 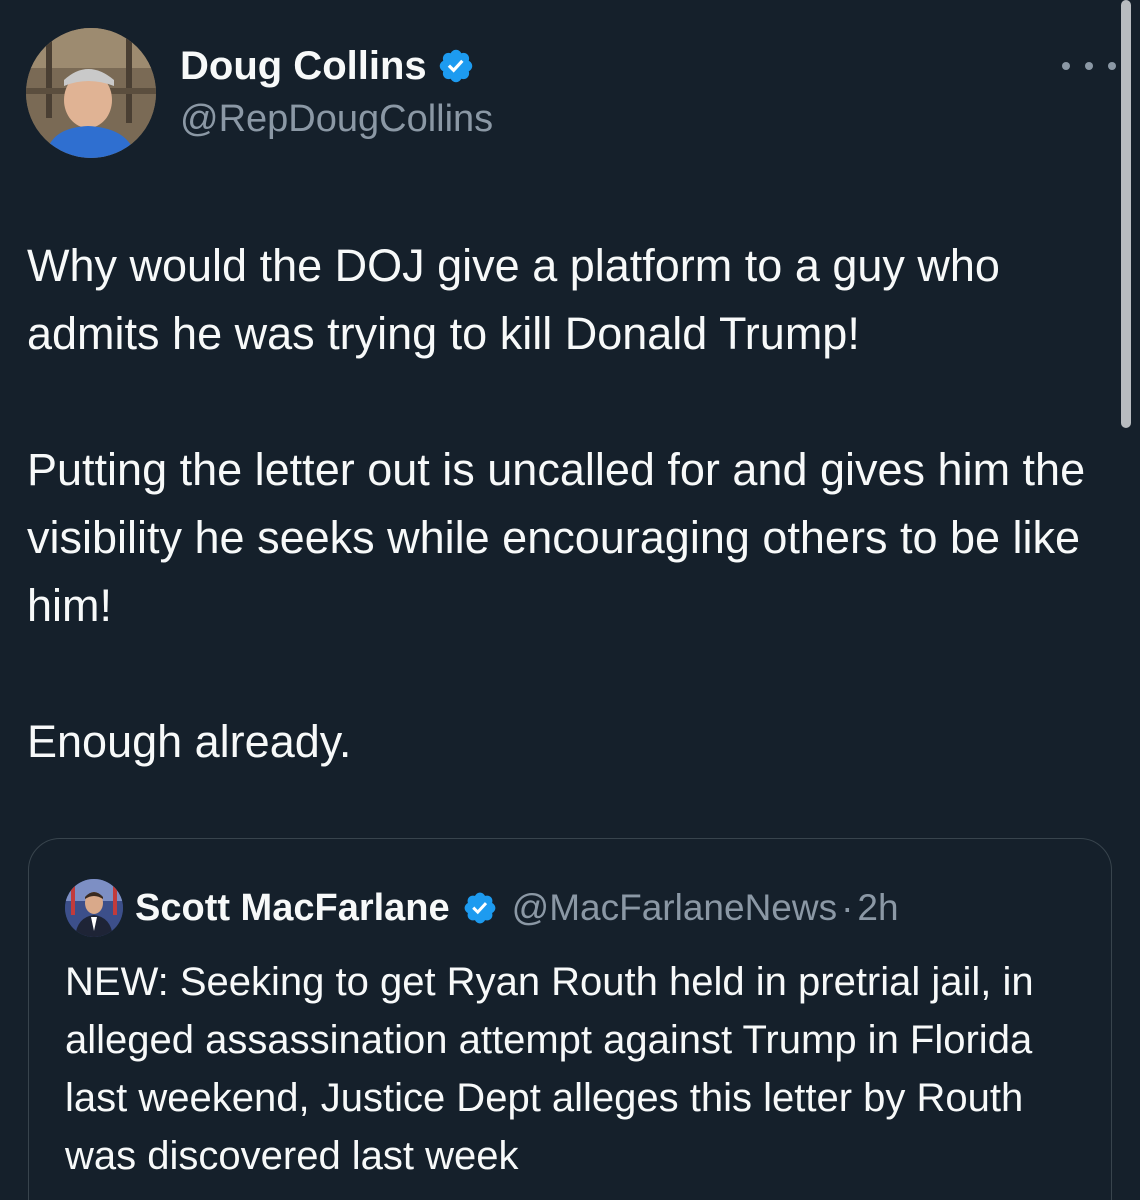 What do you see at coordinates (877, 908) in the screenshot?
I see `quoted-tweet-timestamp: 2h` at bounding box center [877, 908].